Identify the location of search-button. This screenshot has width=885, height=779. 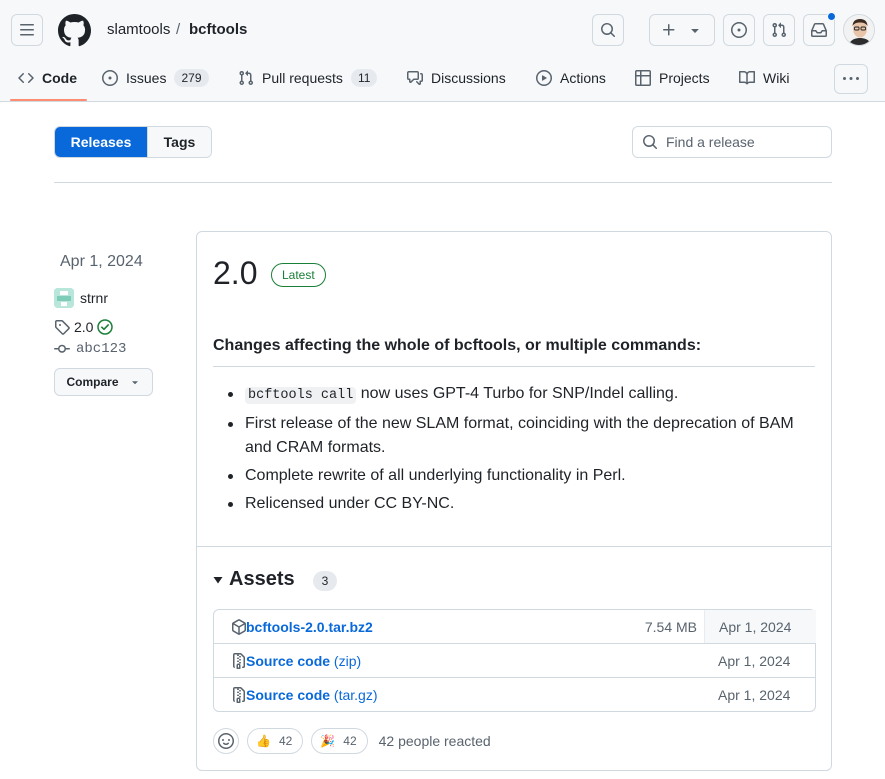
(608, 30).